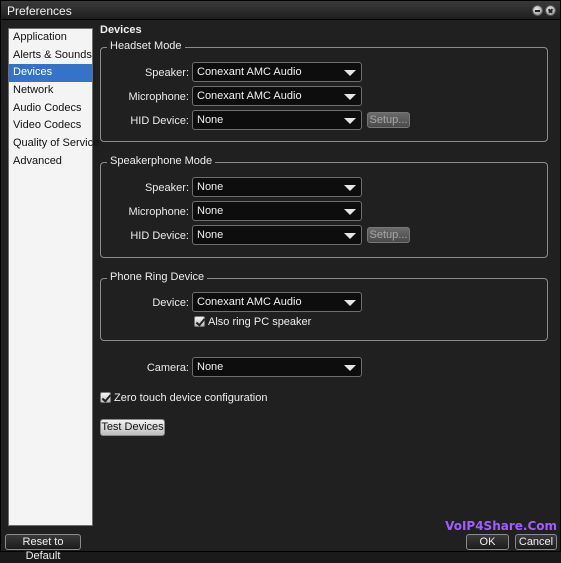 The image size is (561, 563). What do you see at coordinates (43, 548) in the screenshot?
I see `reset-to-default-button: Reset to Default` at bounding box center [43, 548].